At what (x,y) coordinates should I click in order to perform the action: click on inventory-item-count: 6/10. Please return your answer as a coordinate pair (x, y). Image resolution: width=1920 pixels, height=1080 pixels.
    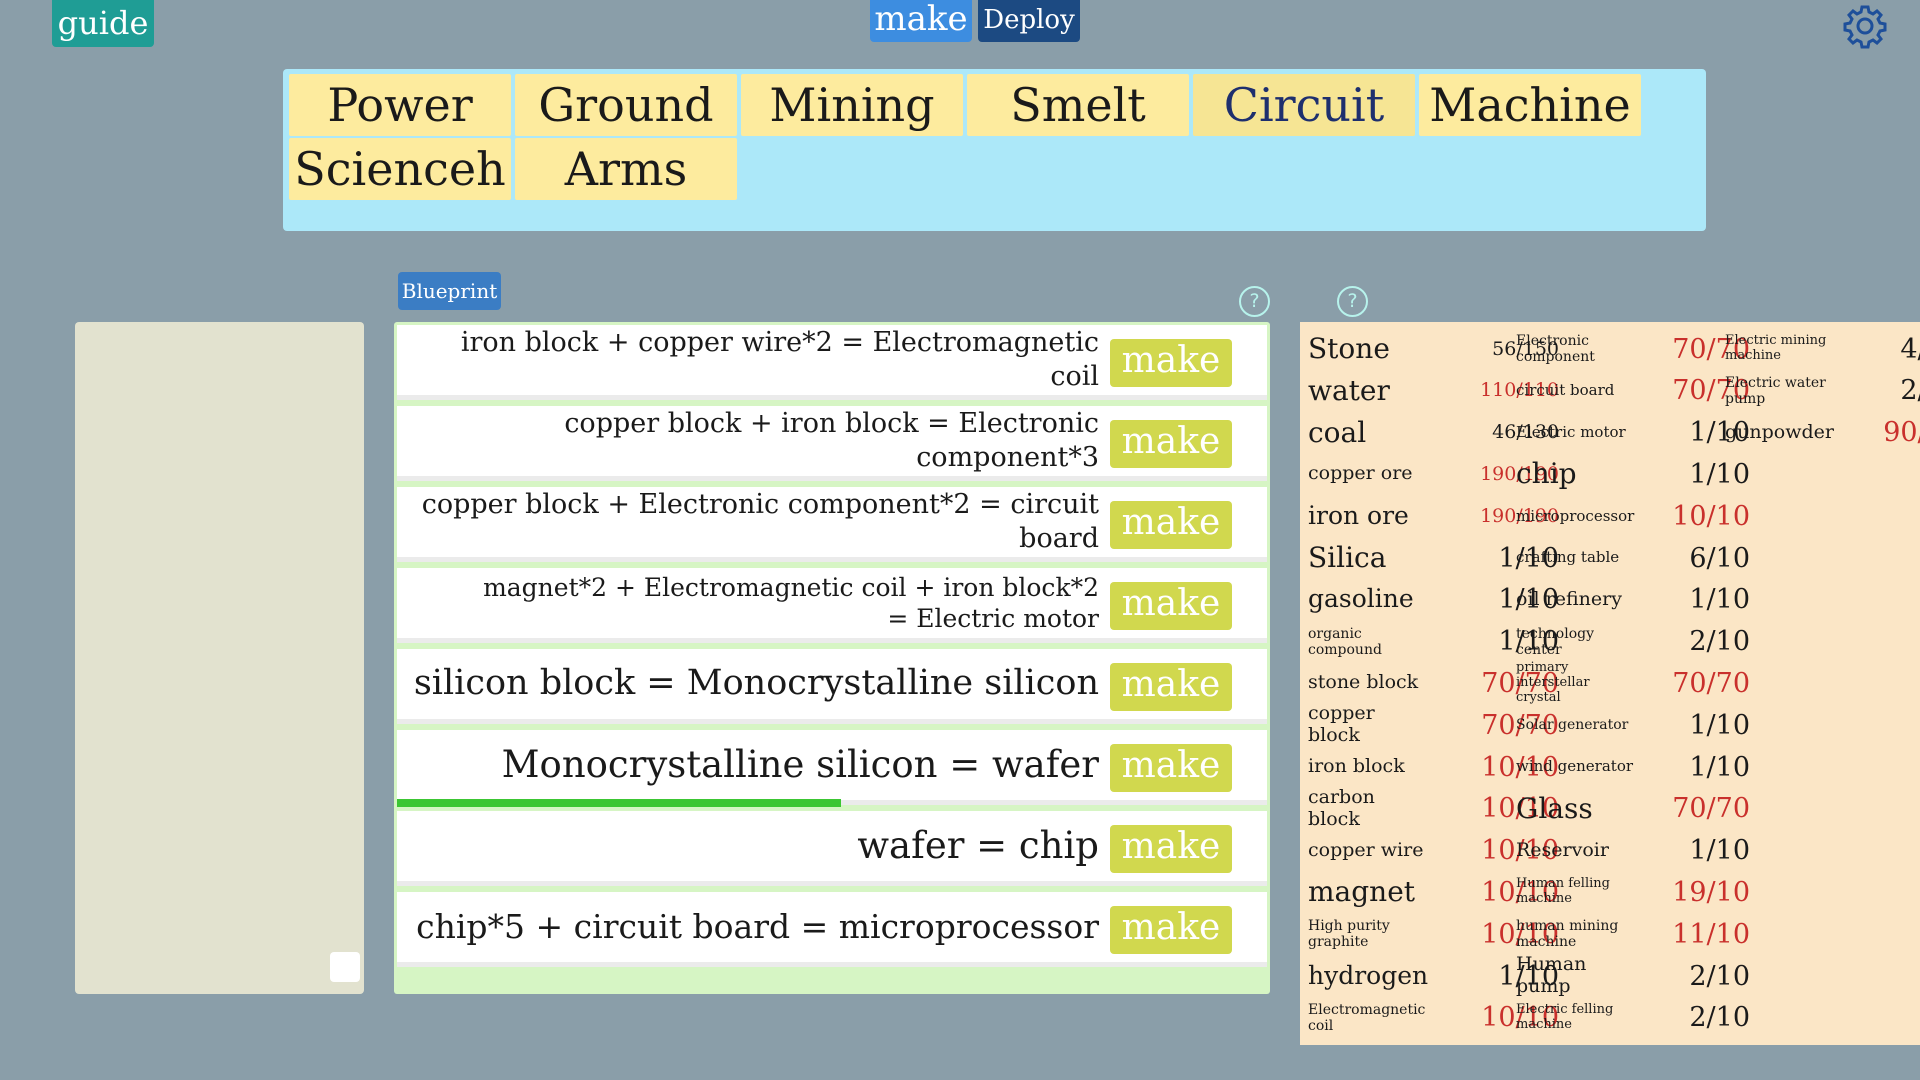
    Looking at the image, I should click on (1719, 558).